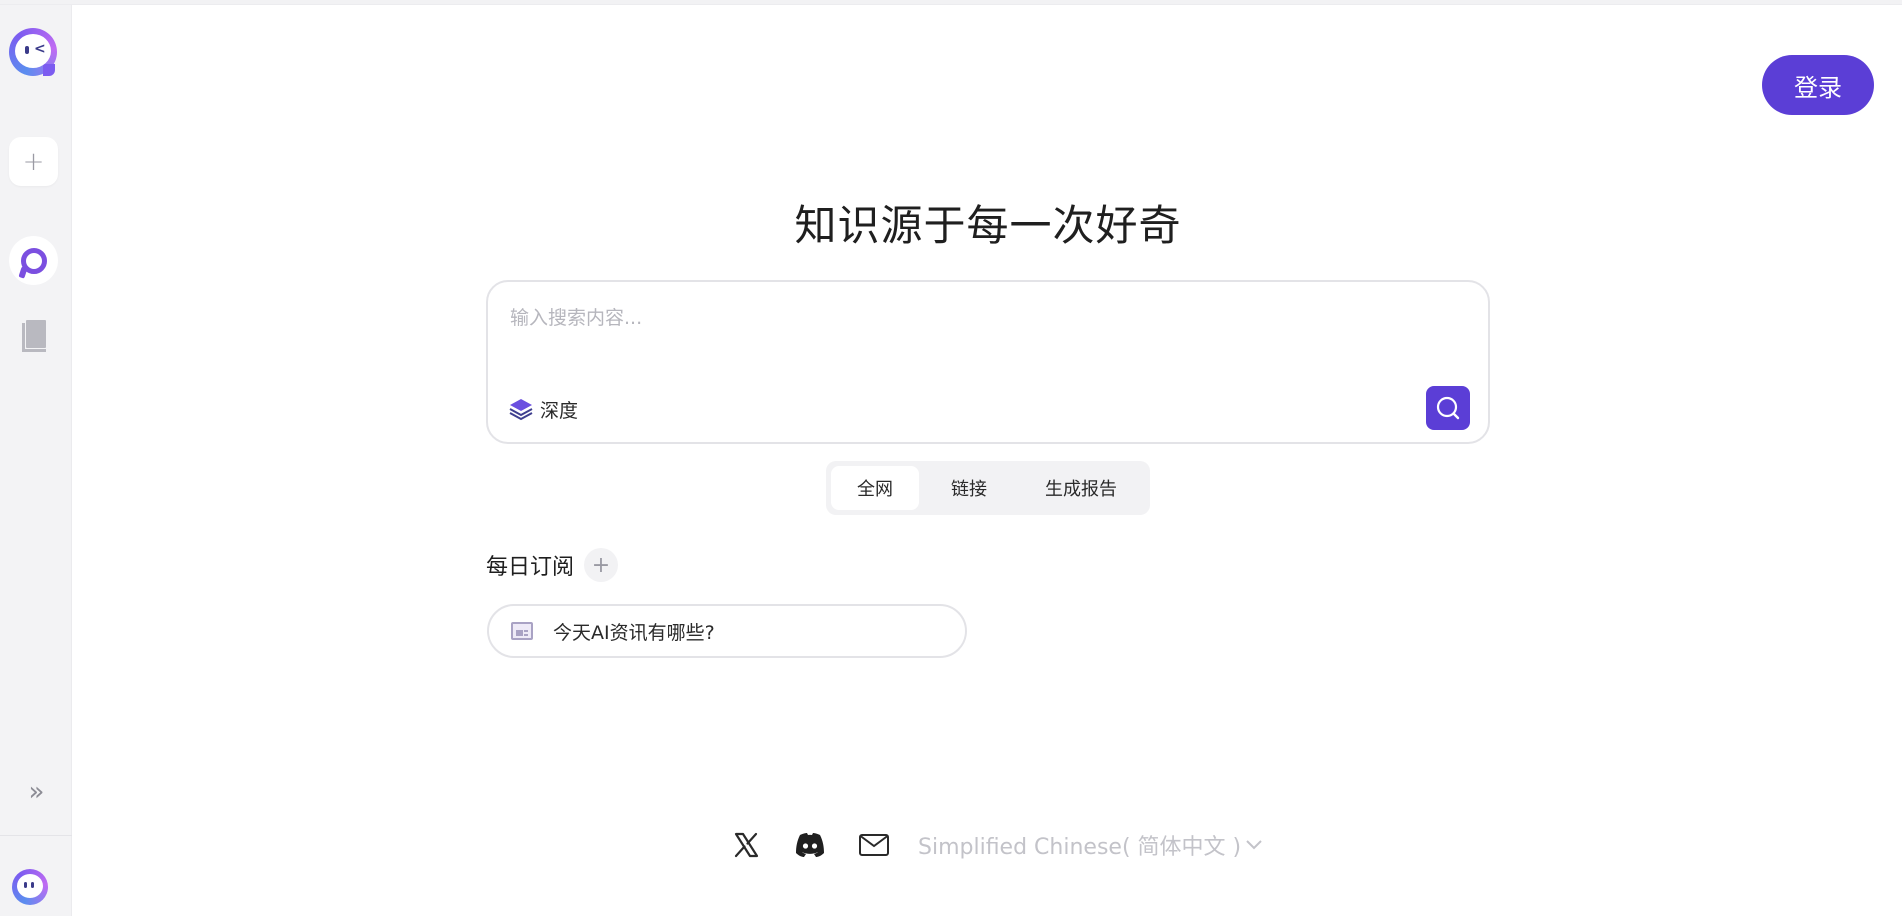 The width and height of the screenshot is (1902, 916). I want to click on search-box: 深度, so click(988, 362).